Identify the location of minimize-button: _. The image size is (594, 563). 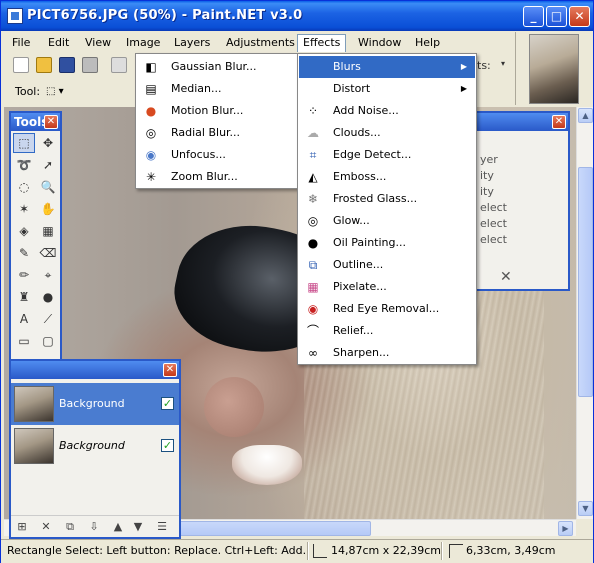
(533, 16).